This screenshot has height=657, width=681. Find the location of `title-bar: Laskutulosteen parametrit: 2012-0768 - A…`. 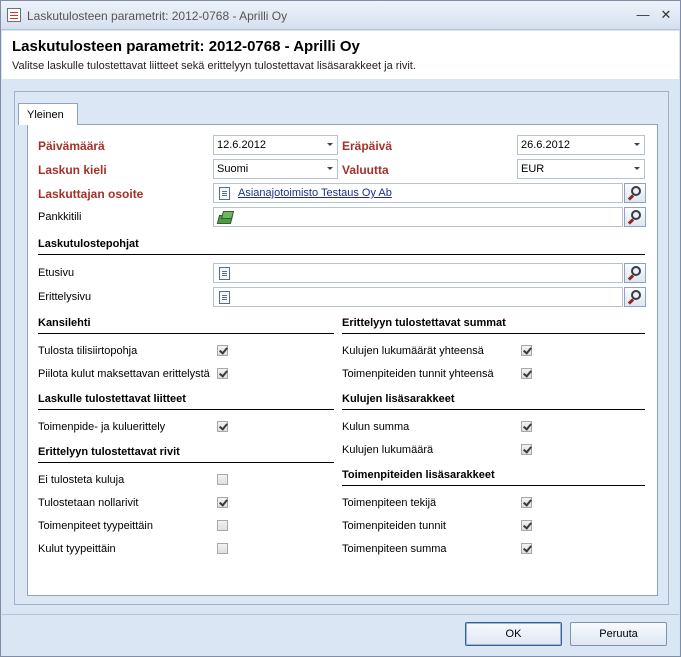

title-bar: Laskutulosteen parametrit: 2012-0768 - A… is located at coordinates (340, 15).